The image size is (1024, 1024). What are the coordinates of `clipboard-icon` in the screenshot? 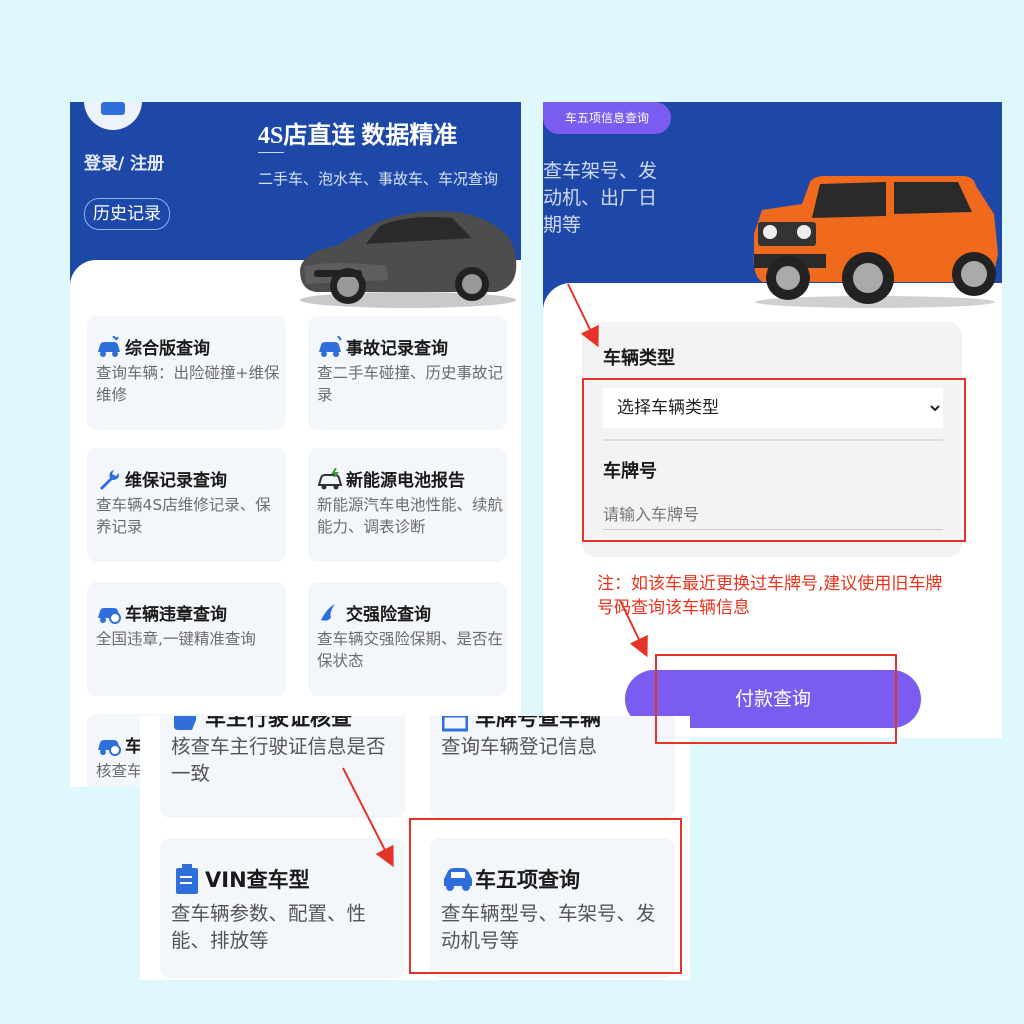 It's located at (187, 879).